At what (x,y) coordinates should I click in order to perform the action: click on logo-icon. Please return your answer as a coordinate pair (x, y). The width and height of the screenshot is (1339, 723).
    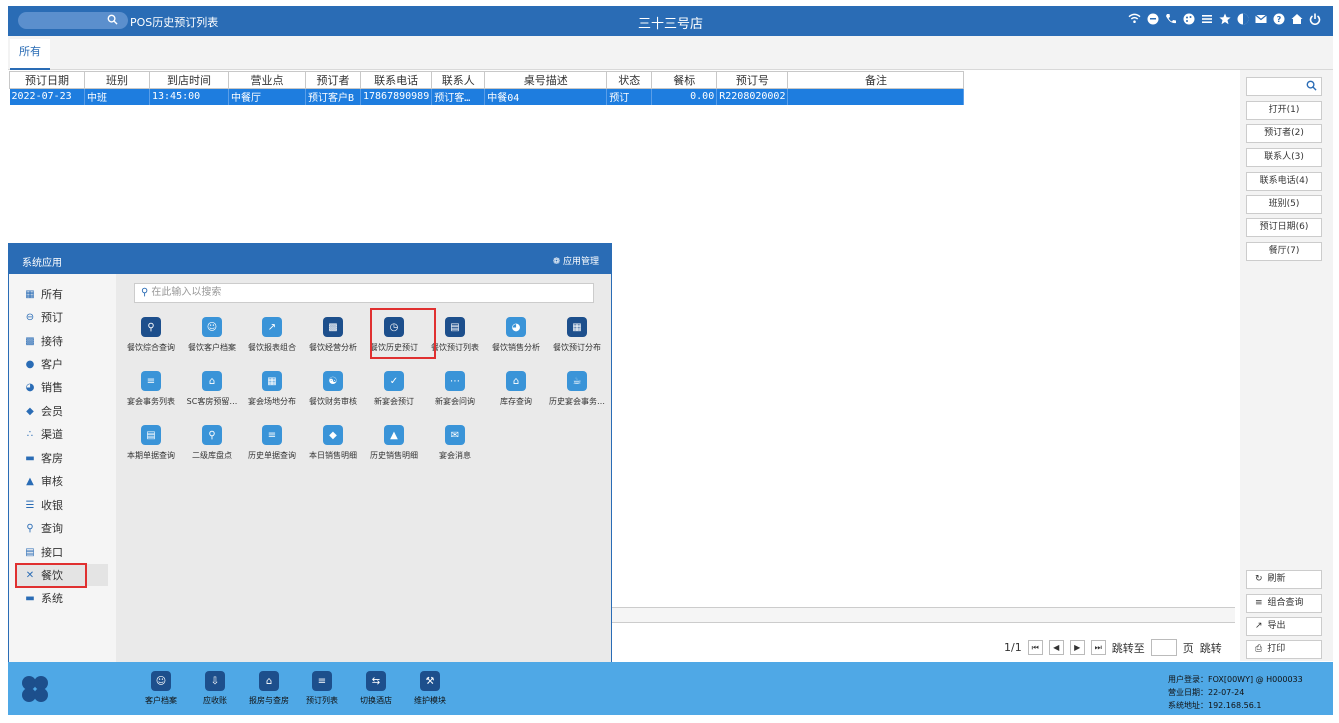
    Looking at the image, I should click on (35, 689).